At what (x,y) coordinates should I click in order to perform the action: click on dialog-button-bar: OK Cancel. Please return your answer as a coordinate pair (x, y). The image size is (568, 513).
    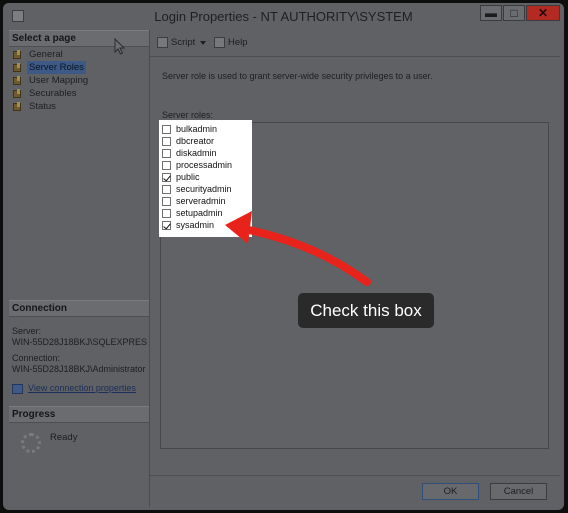
    Looking at the image, I should click on (355, 491).